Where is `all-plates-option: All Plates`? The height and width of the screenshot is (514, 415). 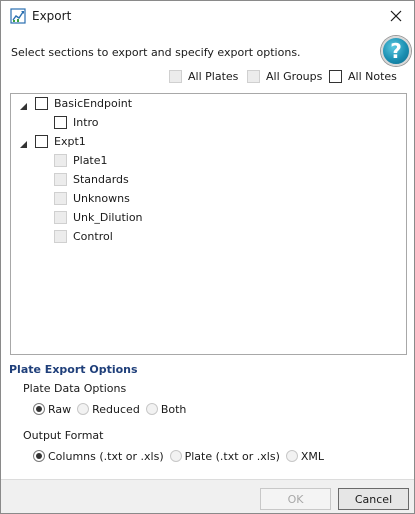
all-plates-option: All Plates is located at coordinates (203, 76).